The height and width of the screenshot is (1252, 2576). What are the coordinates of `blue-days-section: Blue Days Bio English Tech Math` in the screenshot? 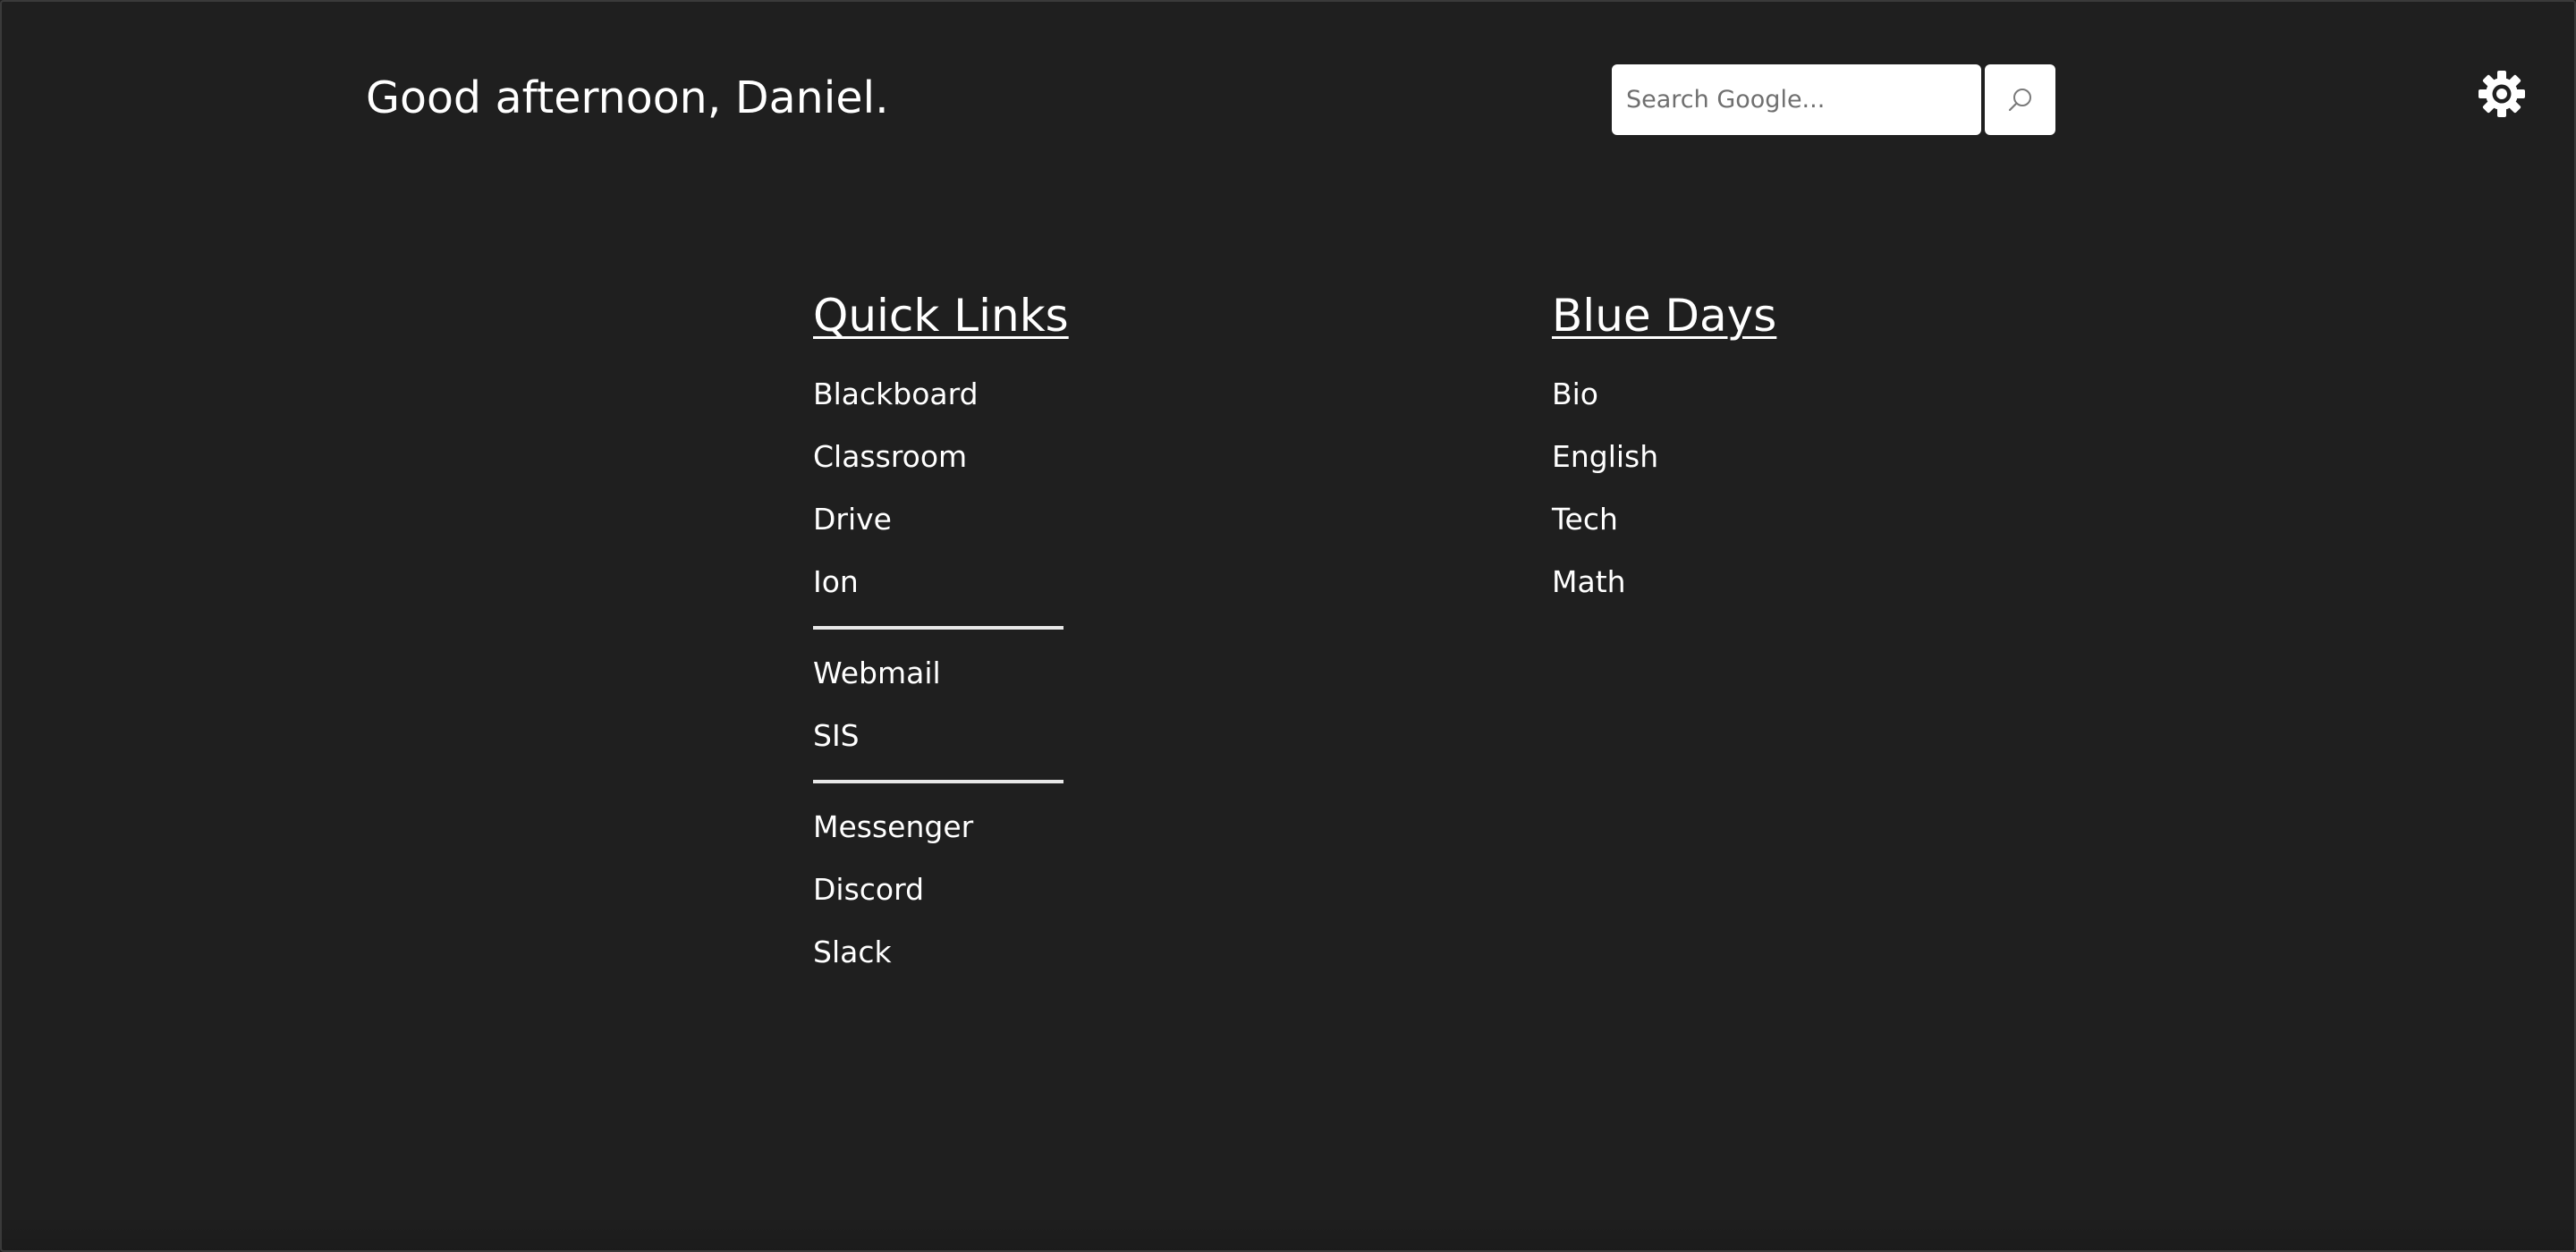 It's located at (1664, 449).